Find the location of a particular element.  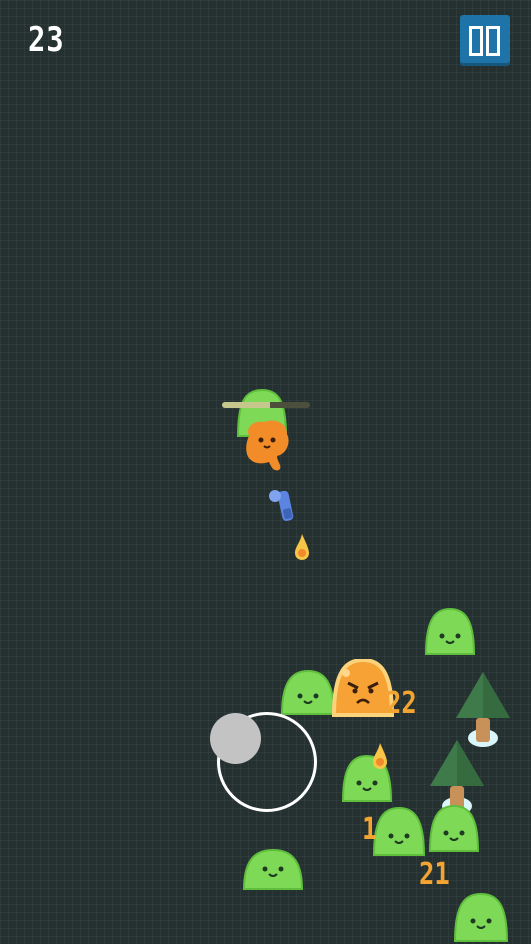

damage-number: 21 is located at coordinates (434, 874).